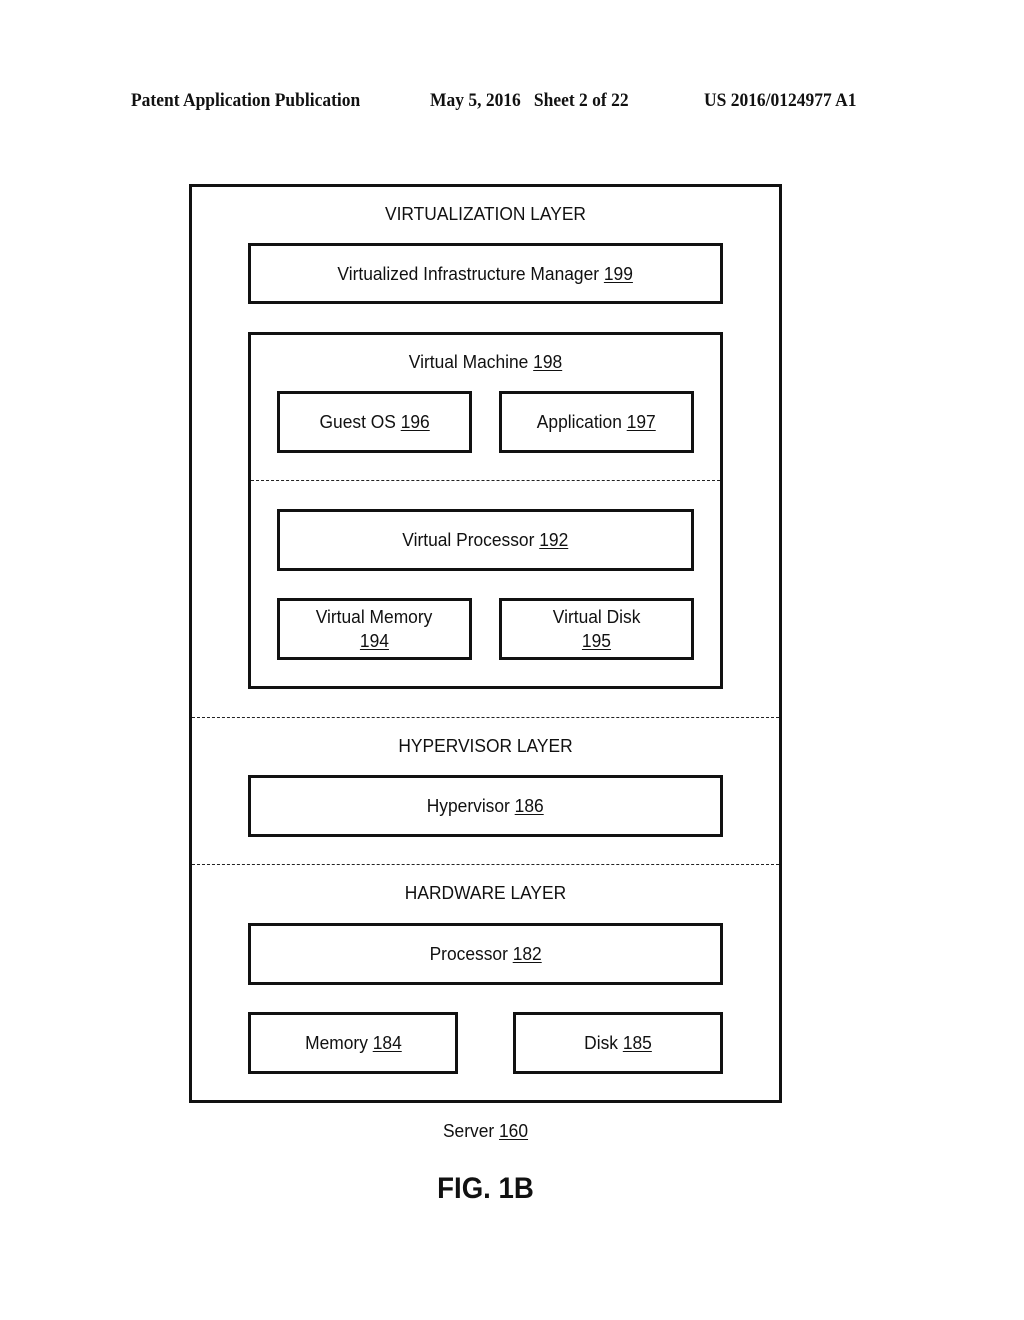 The image size is (1024, 1320). I want to click on publication-label: Patent Application Publication, so click(246, 100).